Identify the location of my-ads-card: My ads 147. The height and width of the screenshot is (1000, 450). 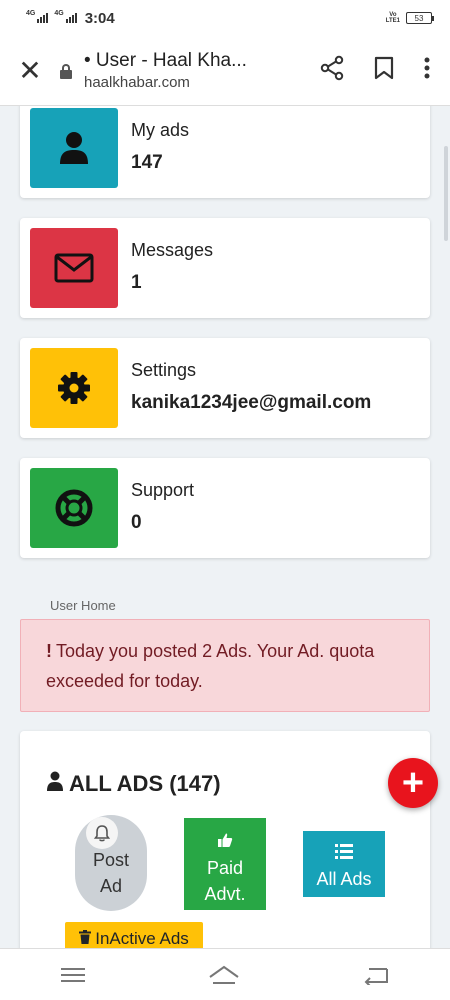
(225, 152).